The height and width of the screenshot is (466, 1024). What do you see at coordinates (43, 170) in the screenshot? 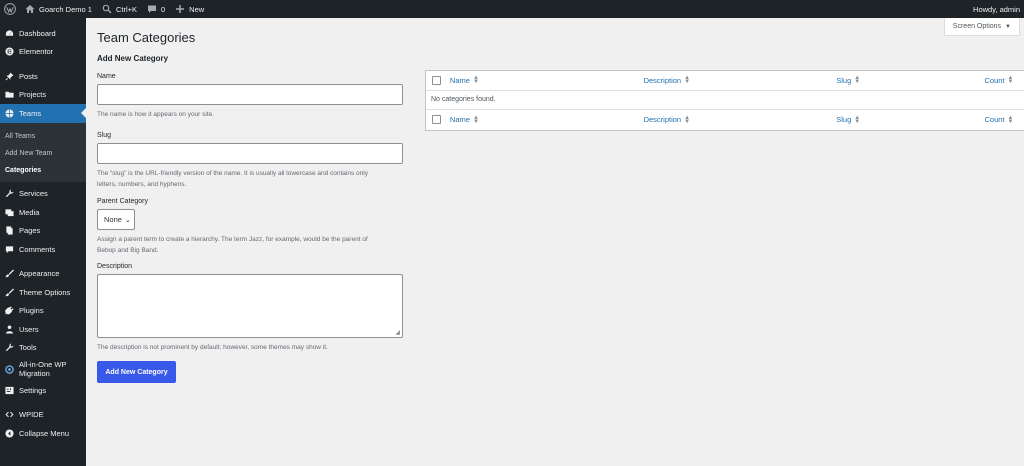
I see `submenu-categories: Categories` at bounding box center [43, 170].